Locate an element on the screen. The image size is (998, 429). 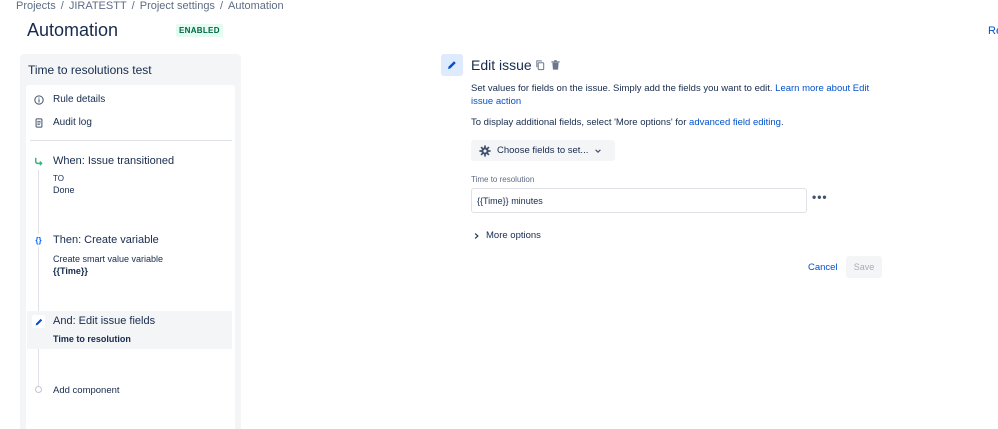
trigger-step-title: When: Issue transitioned is located at coordinates (113, 161).